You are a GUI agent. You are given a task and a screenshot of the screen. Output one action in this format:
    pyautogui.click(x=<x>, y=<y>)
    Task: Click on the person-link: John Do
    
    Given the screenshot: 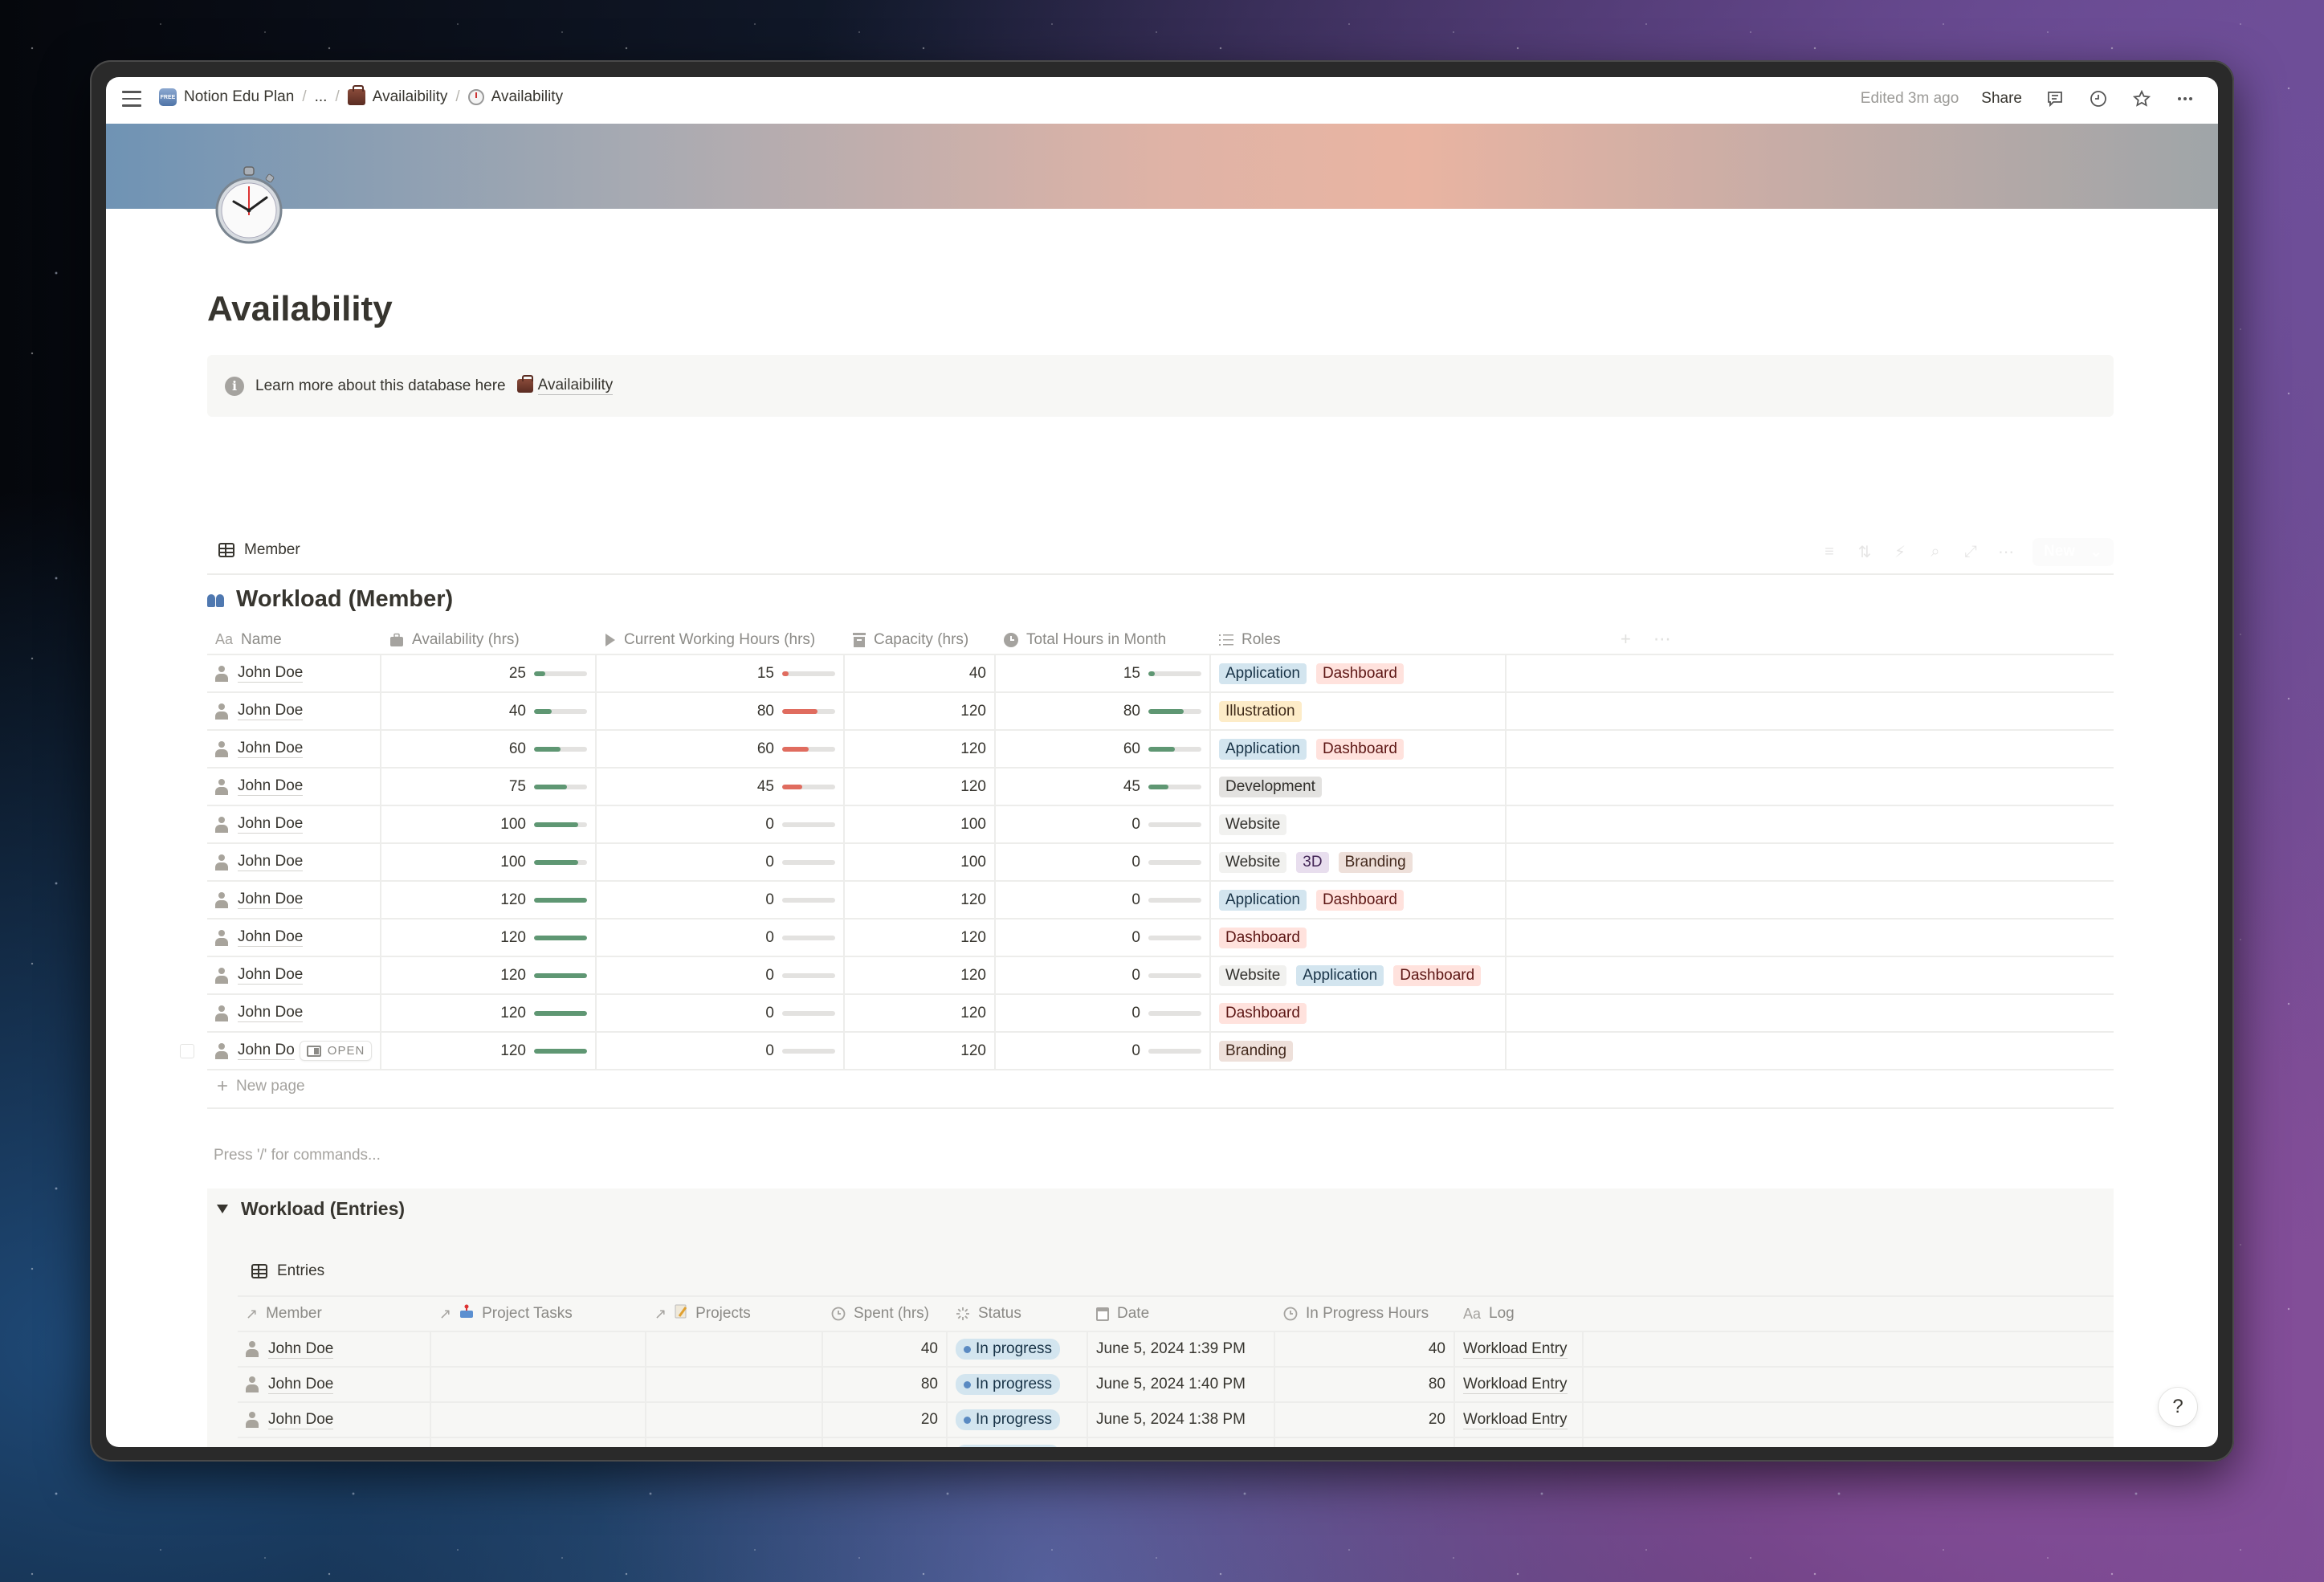 What is the action you would take?
    pyautogui.click(x=255, y=1051)
    